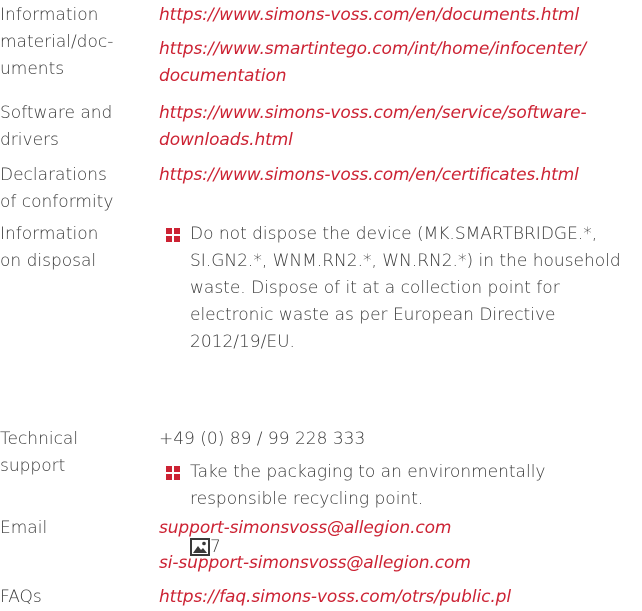 Image resolution: width=642 pixels, height=611 pixels. What do you see at coordinates (33, 466) in the screenshot?
I see `label-technical-support-line: support` at bounding box center [33, 466].